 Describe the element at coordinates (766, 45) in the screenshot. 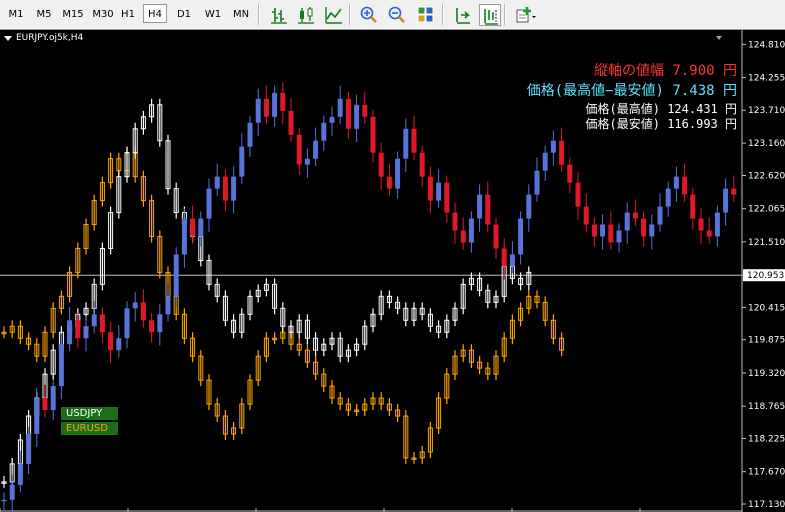

I see `price-tick-label: 124.810` at that location.